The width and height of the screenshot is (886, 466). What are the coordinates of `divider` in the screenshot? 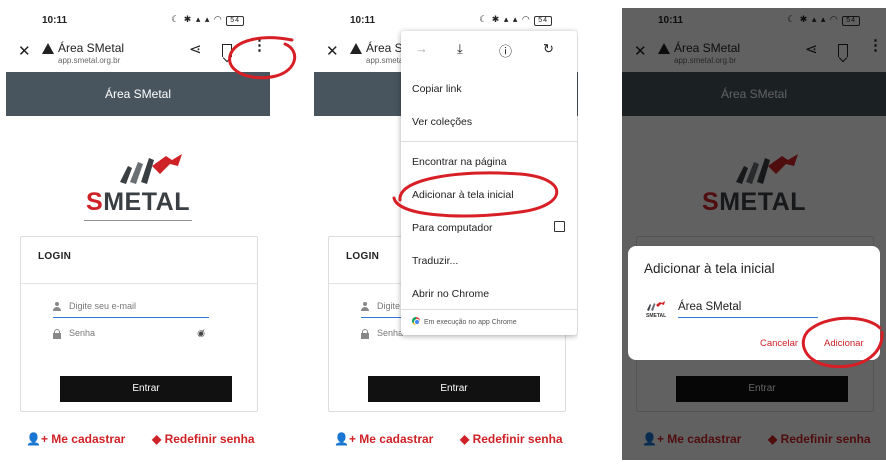 It's located at (139, 283).